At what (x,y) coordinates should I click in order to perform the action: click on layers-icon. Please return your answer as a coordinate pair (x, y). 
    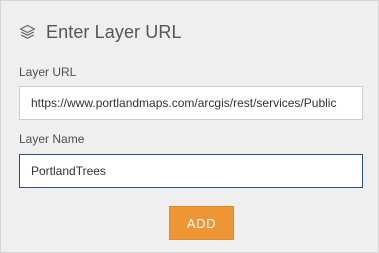
    Looking at the image, I should click on (27, 32).